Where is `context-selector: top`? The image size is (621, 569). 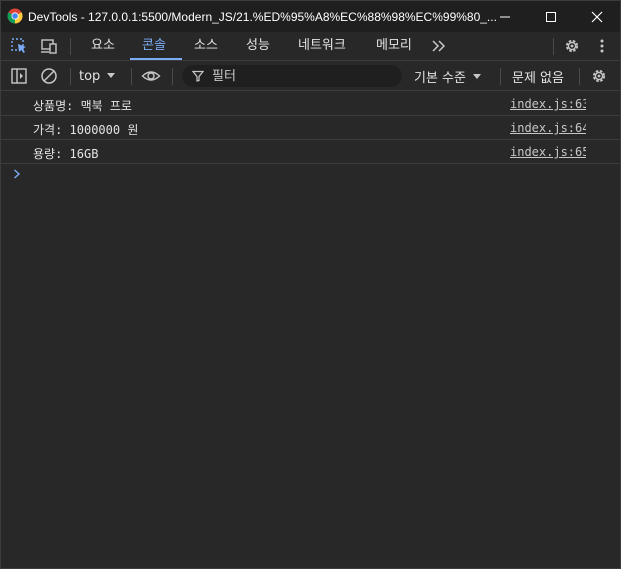 context-selector: top is located at coordinates (97, 76).